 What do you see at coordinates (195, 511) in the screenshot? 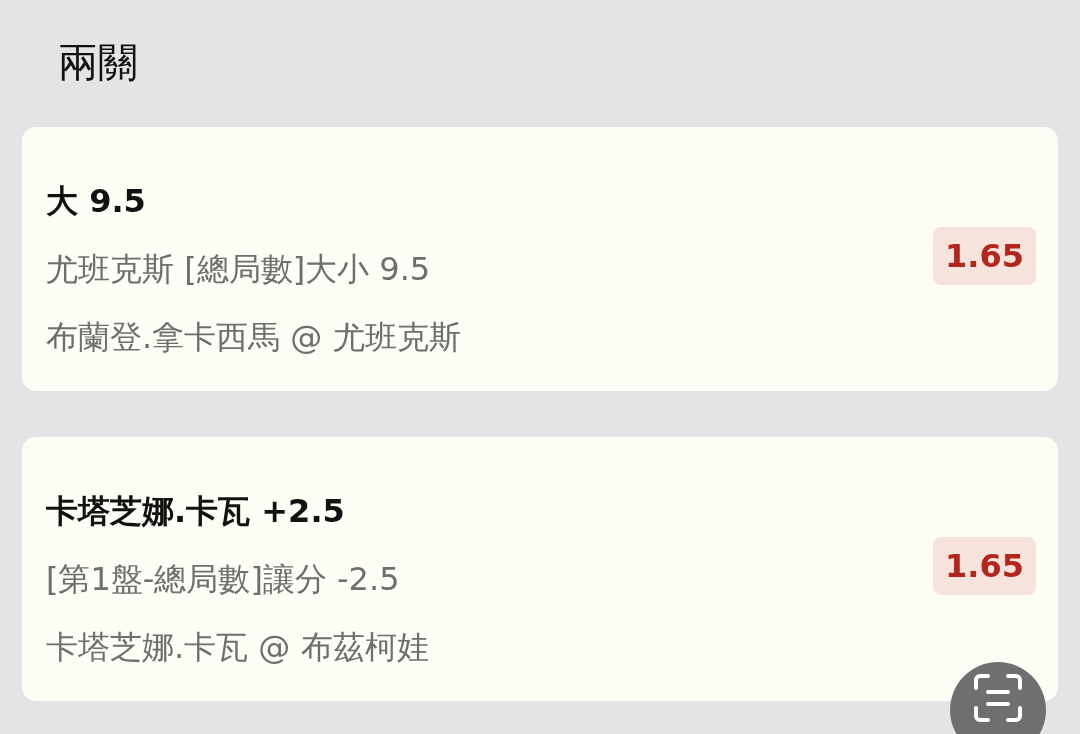
I see `selection-text: 卡塔芝娜.卡瓦 +2.5` at bounding box center [195, 511].